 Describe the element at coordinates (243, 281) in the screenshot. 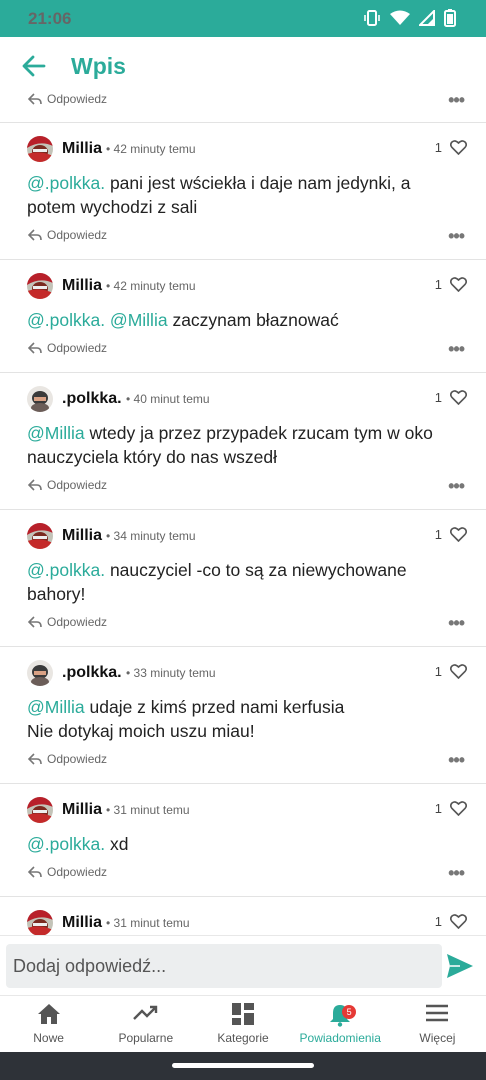

I see `comment-header: Millia • 42 minuty temu 1` at that location.